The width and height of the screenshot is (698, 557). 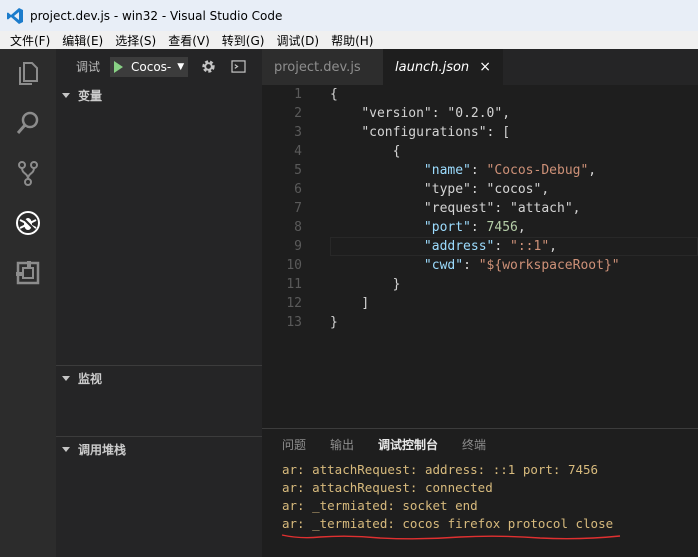 I want to click on files-icon, so click(x=28, y=73).